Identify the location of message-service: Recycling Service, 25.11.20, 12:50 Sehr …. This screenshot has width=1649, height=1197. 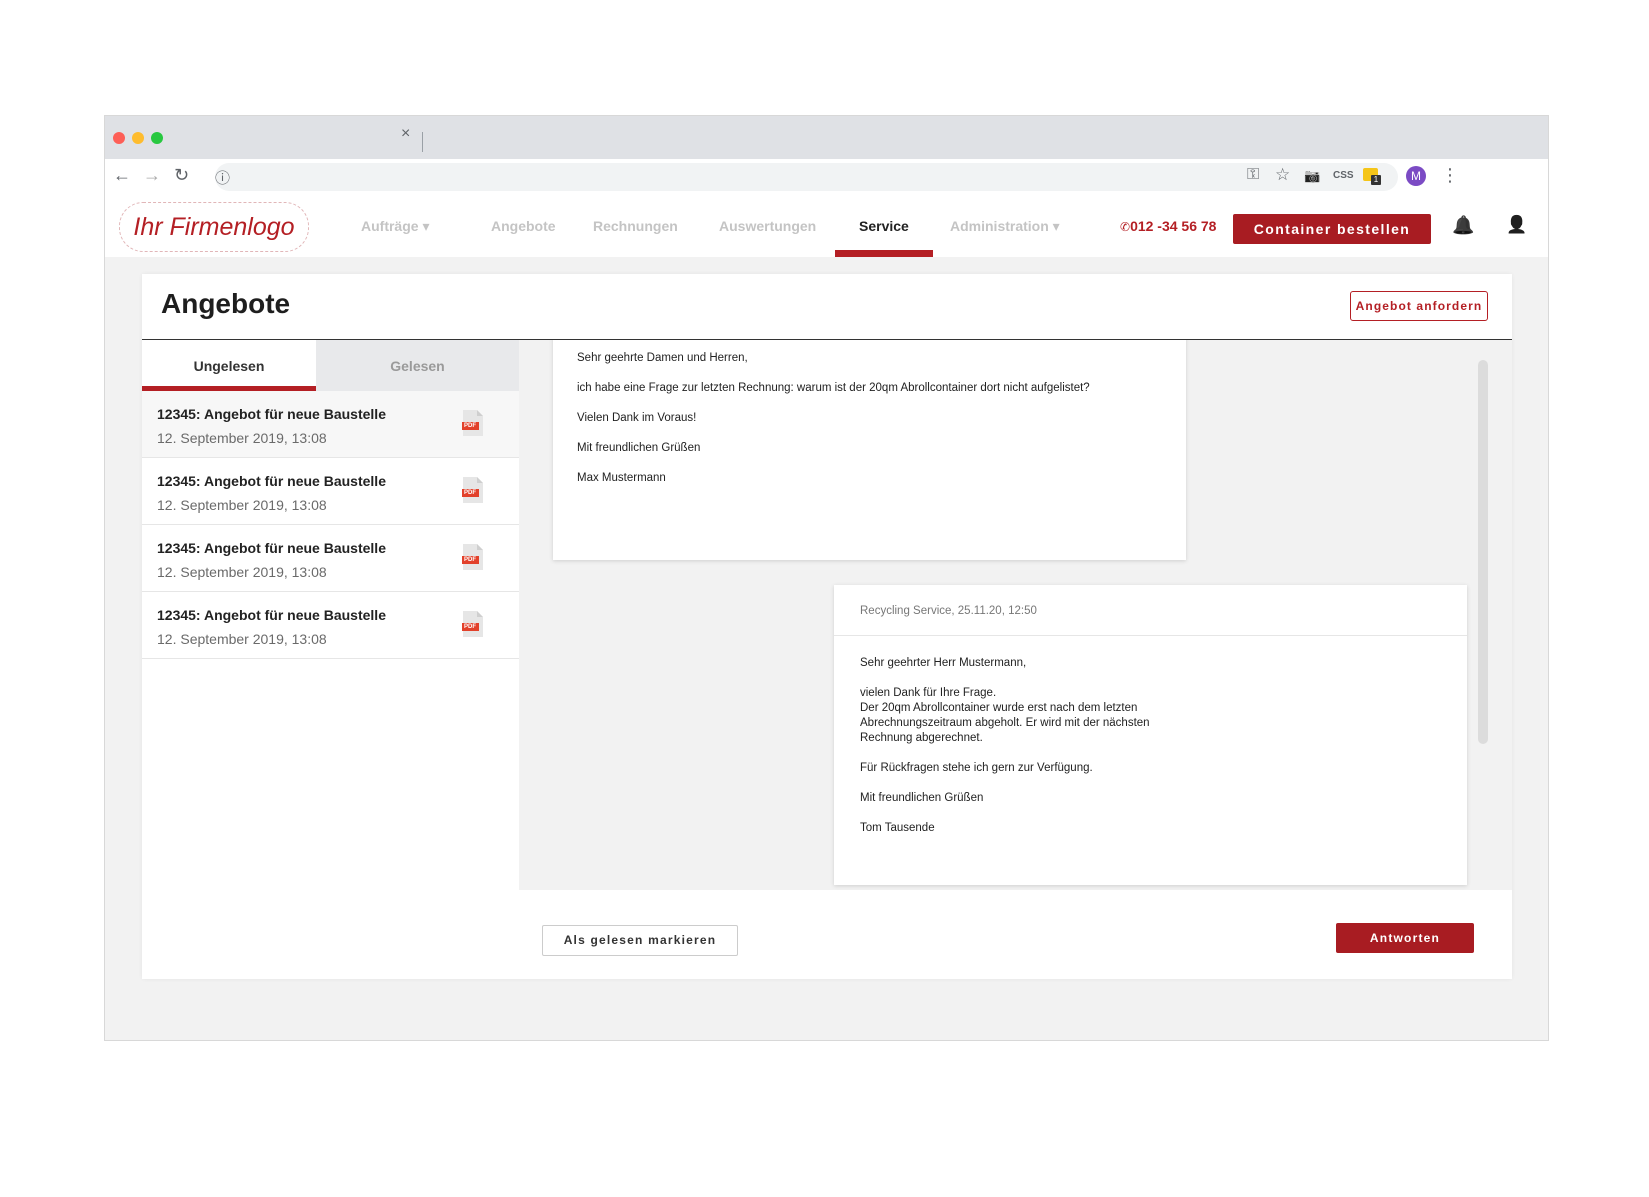
(1150, 735).